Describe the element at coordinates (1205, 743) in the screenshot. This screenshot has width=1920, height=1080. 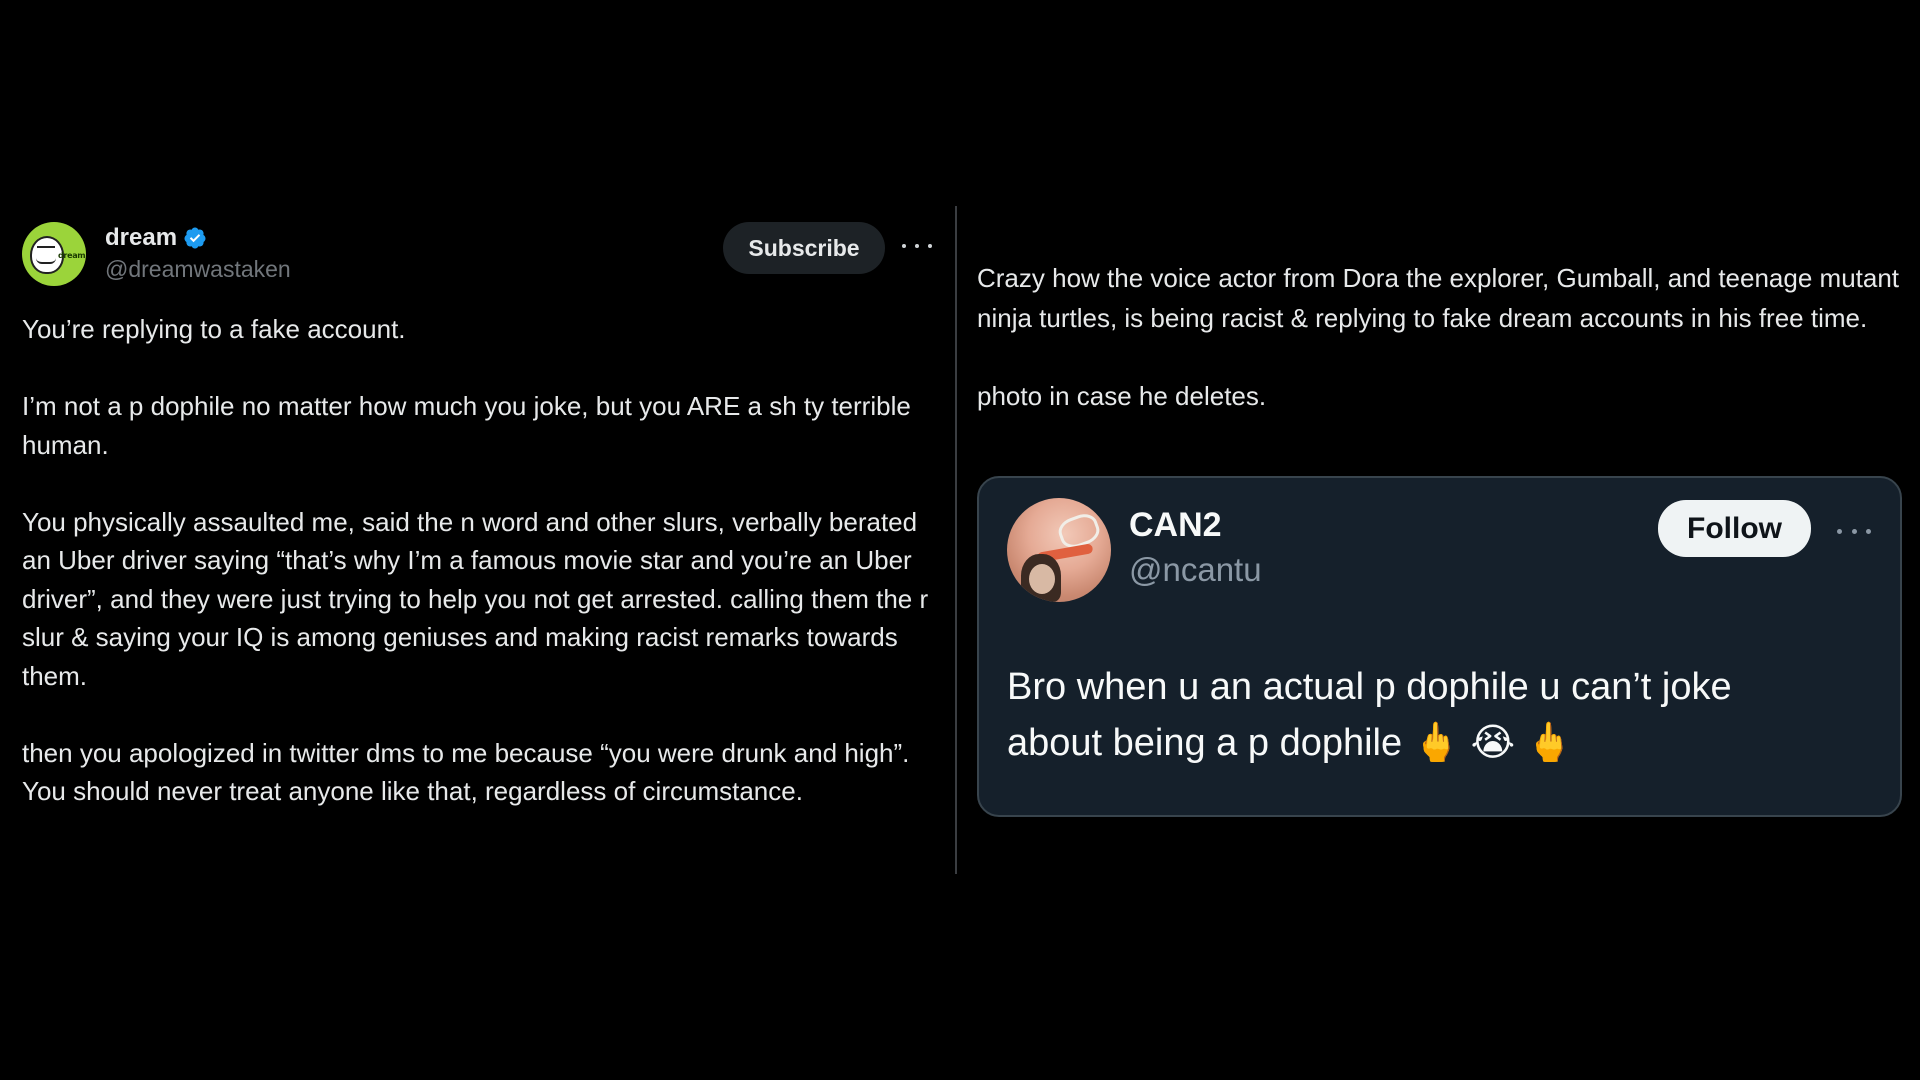
I see `card-text-segment: about being a p dophile` at that location.